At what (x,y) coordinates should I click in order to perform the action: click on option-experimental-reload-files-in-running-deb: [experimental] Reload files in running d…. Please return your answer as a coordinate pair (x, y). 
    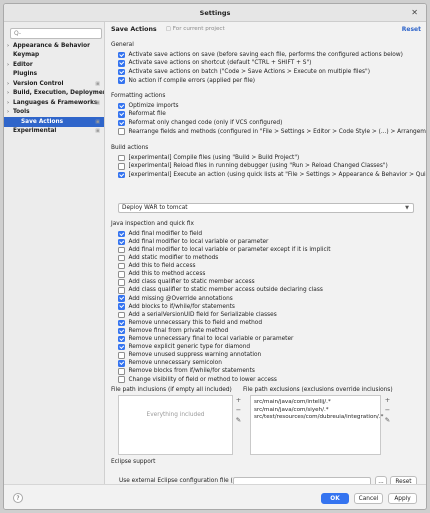
    Looking at the image, I should click on (253, 166).